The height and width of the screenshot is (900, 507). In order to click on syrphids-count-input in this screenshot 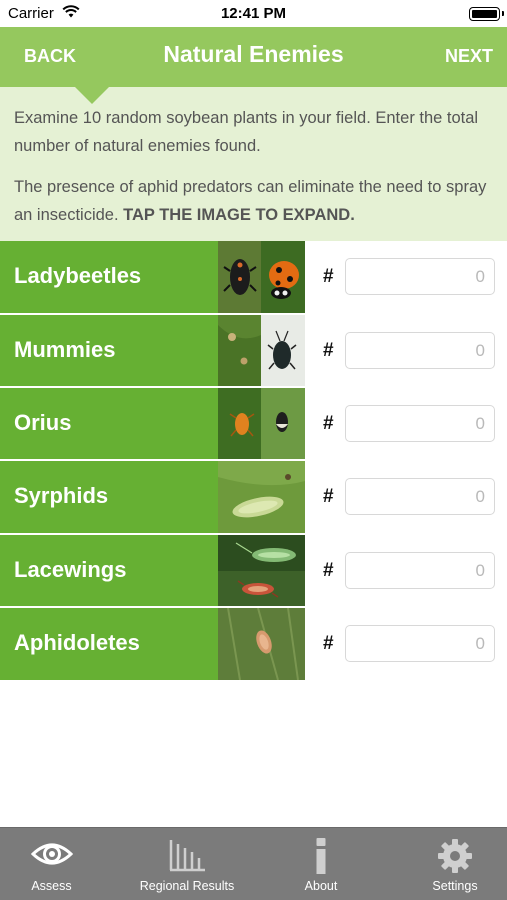, I will do `click(420, 496)`.